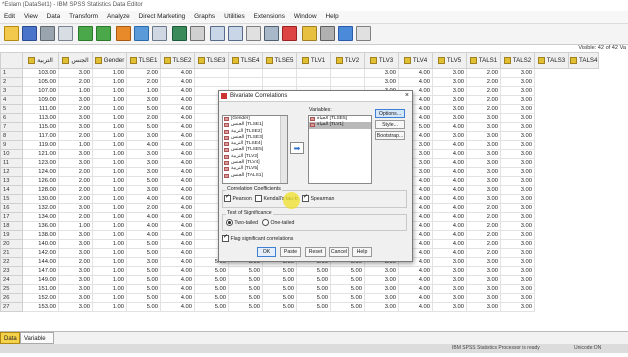 The width and height of the screenshot is (628, 357). What do you see at coordinates (449, 60) in the screenshot?
I see `column-header: TLV5` at bounding box center [449, 60].